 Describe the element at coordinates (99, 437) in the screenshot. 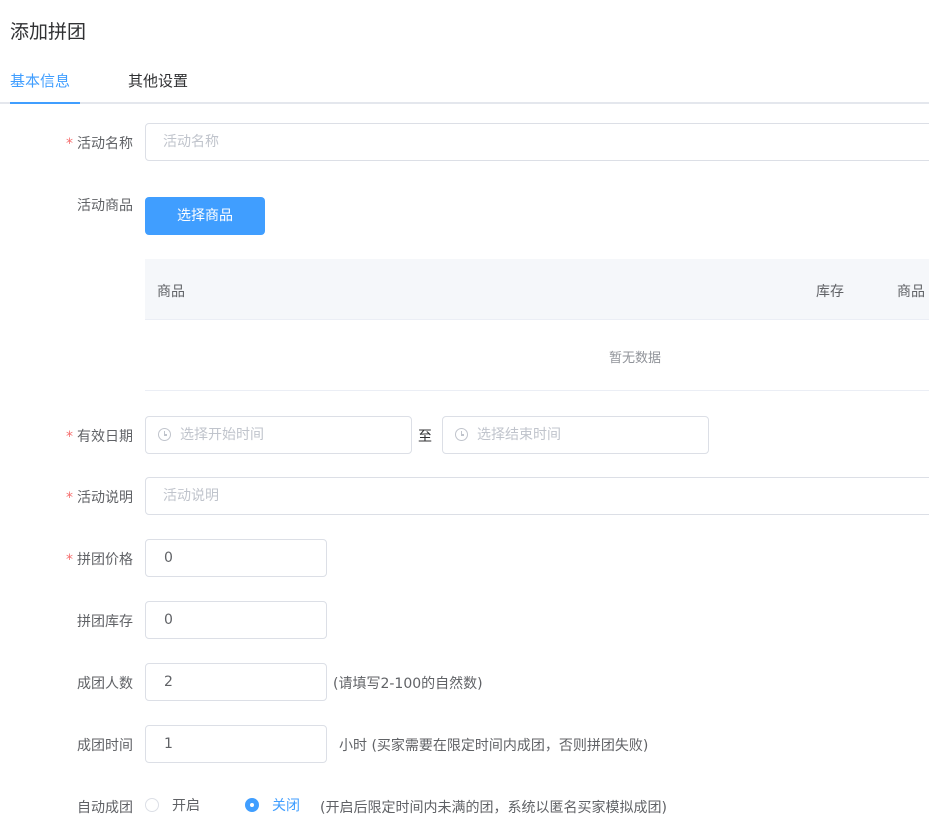

I see `valid-date-label: * 有效日期` at that location.